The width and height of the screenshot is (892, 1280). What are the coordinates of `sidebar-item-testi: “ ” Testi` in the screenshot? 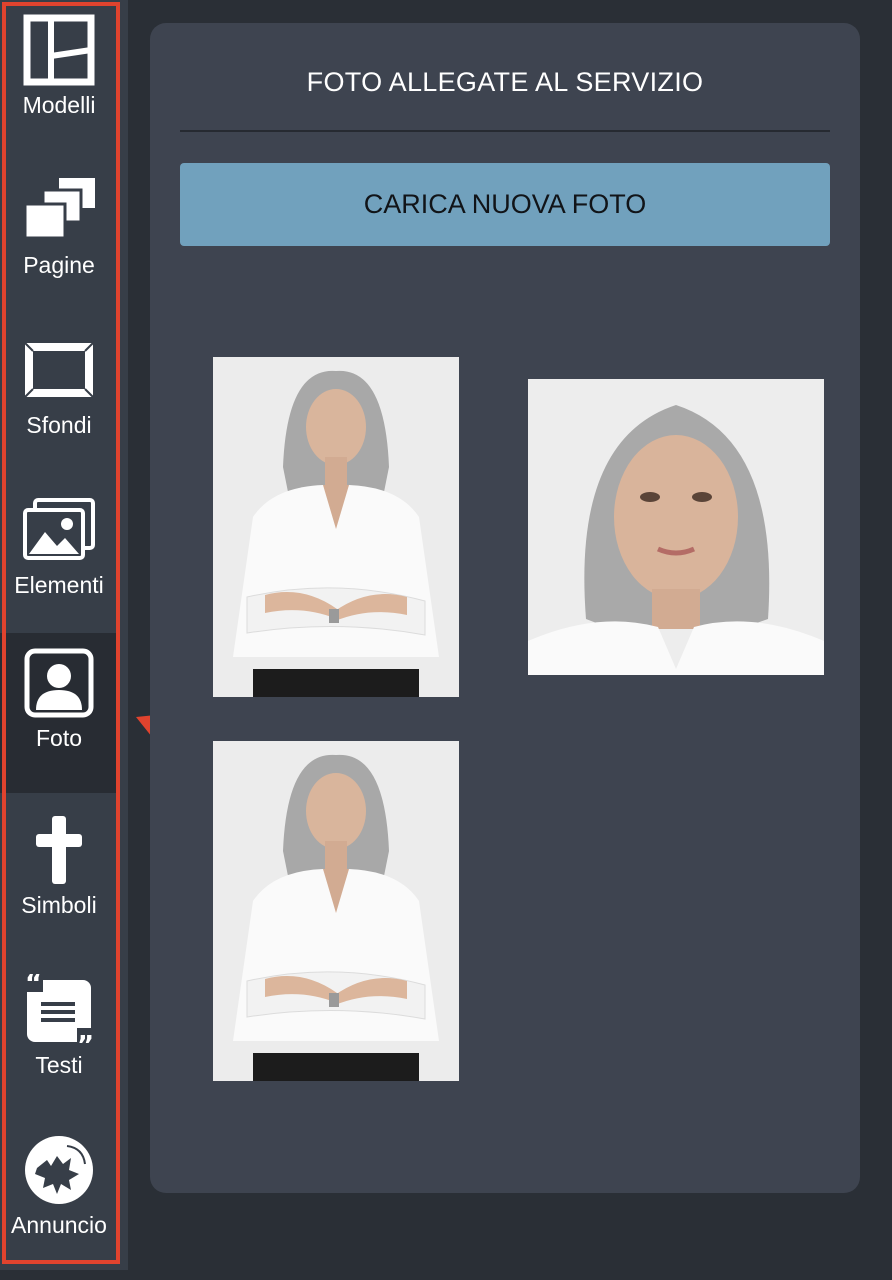 It's located at (59, 1040).